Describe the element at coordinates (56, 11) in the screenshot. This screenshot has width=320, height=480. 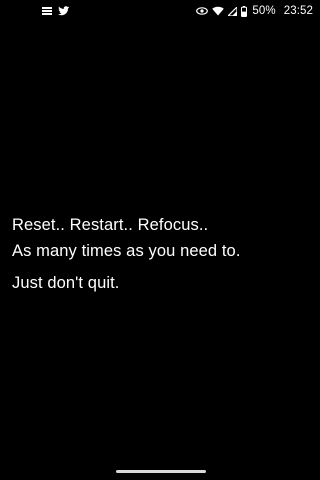
I see `status-bar-left` at that location.